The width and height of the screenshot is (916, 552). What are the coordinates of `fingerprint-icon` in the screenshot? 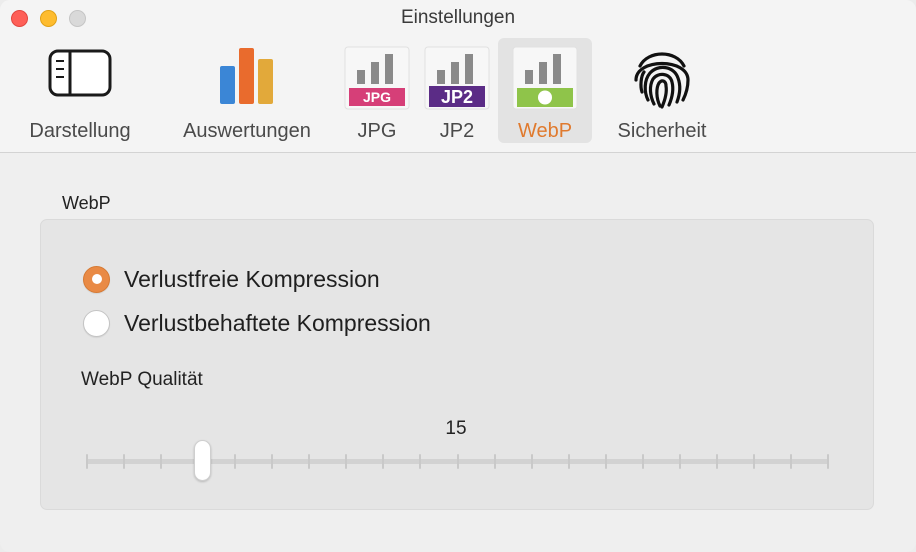 It's located at (662, 80).